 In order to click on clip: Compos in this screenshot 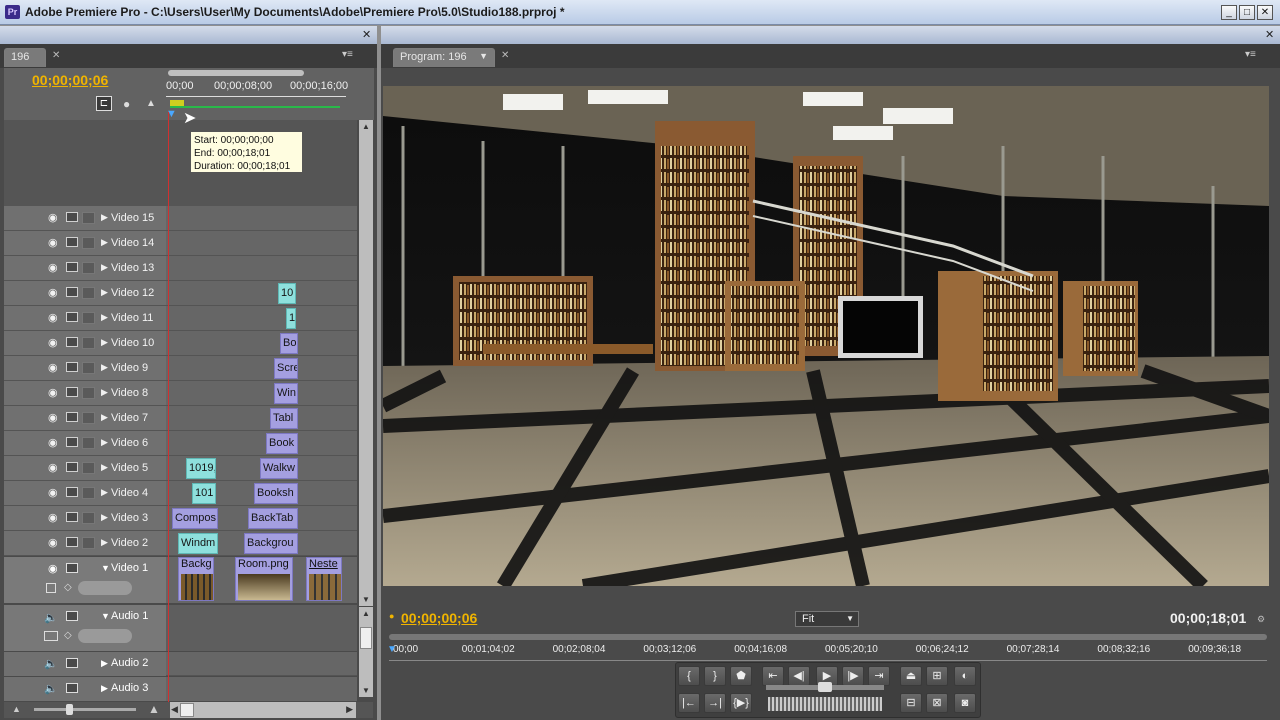, I will do `click(195, 518)`.